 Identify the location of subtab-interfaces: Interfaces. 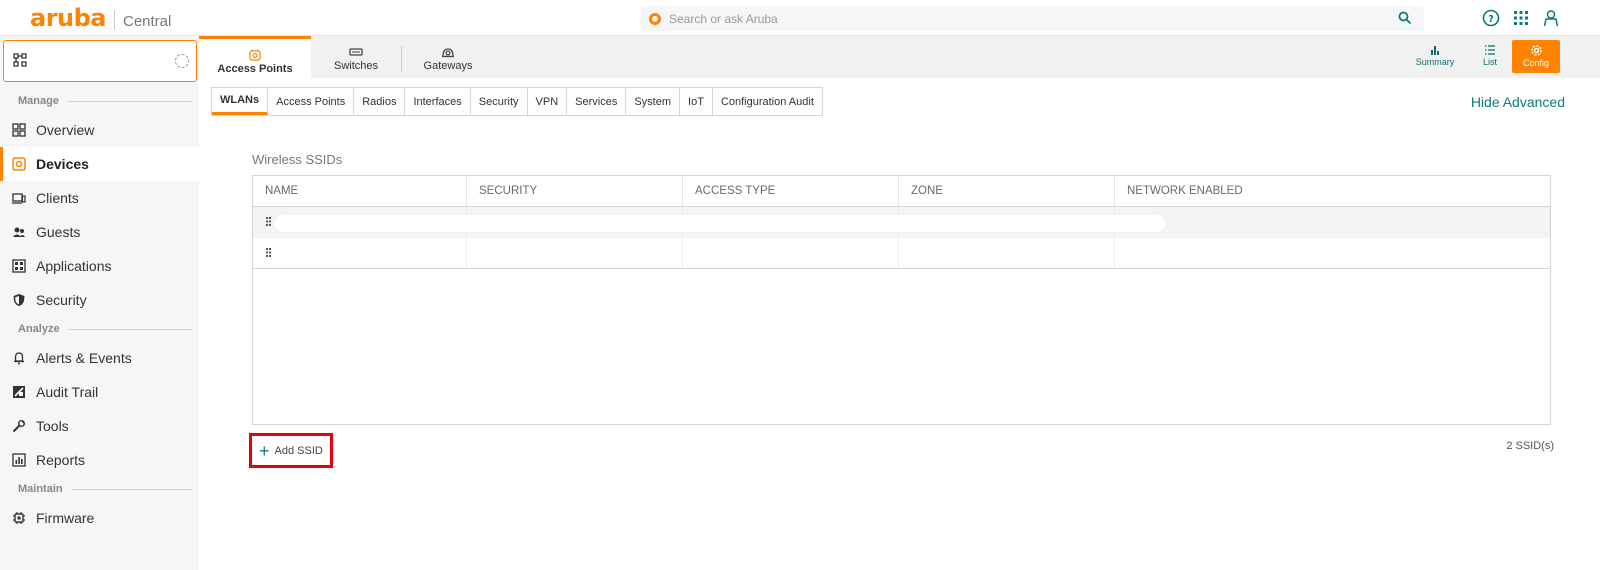
(438, 101).